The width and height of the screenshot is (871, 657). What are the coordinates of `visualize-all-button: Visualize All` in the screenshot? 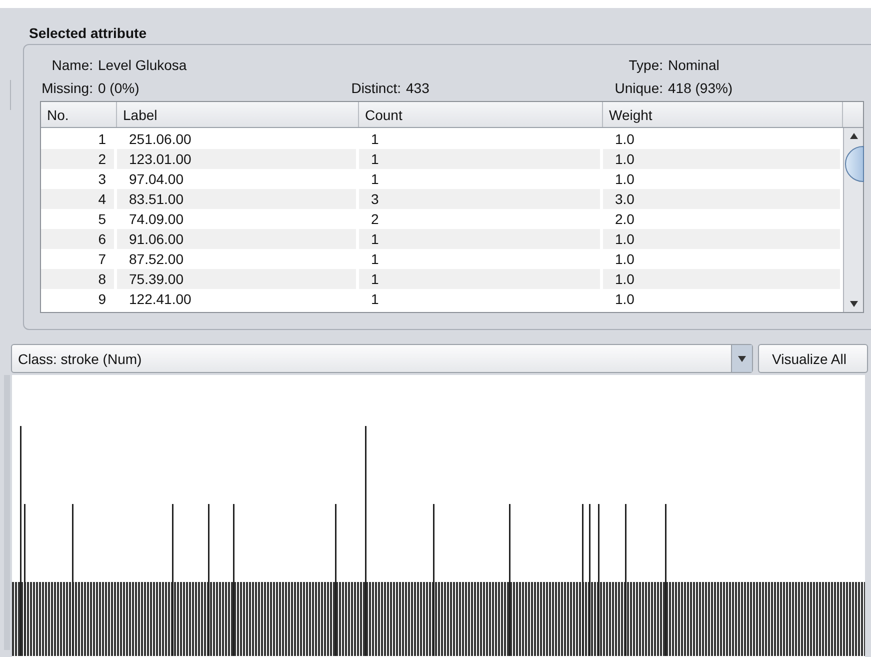 It's located at (813, 358).